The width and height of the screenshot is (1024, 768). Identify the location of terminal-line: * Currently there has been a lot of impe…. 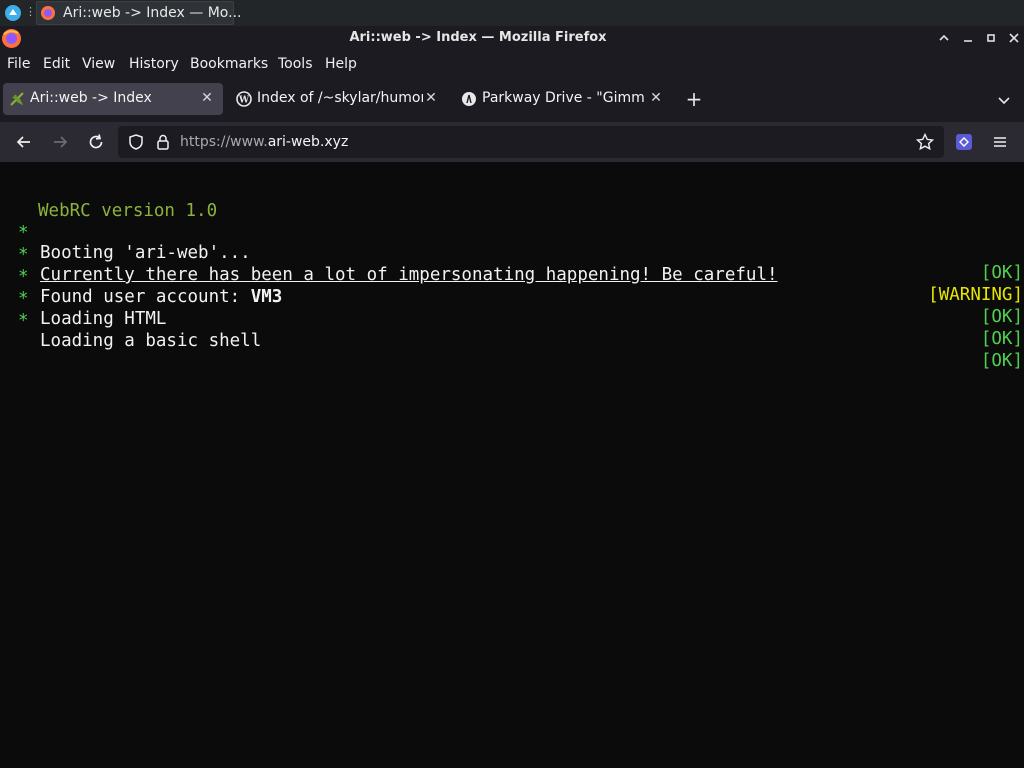
(512, 265).